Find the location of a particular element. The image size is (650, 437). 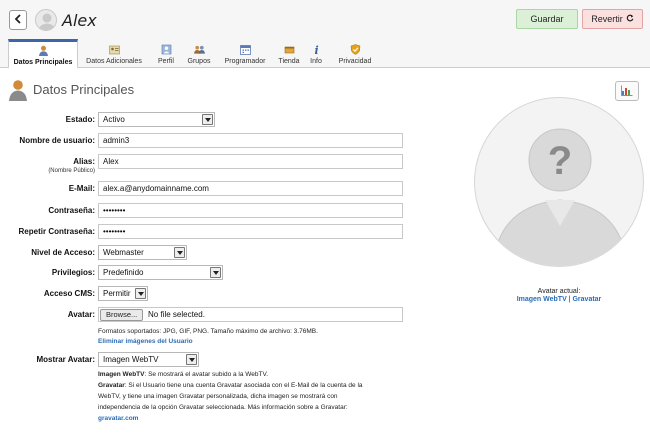

tab-label: Datos Adicionales is located at coordinates (114, 61).